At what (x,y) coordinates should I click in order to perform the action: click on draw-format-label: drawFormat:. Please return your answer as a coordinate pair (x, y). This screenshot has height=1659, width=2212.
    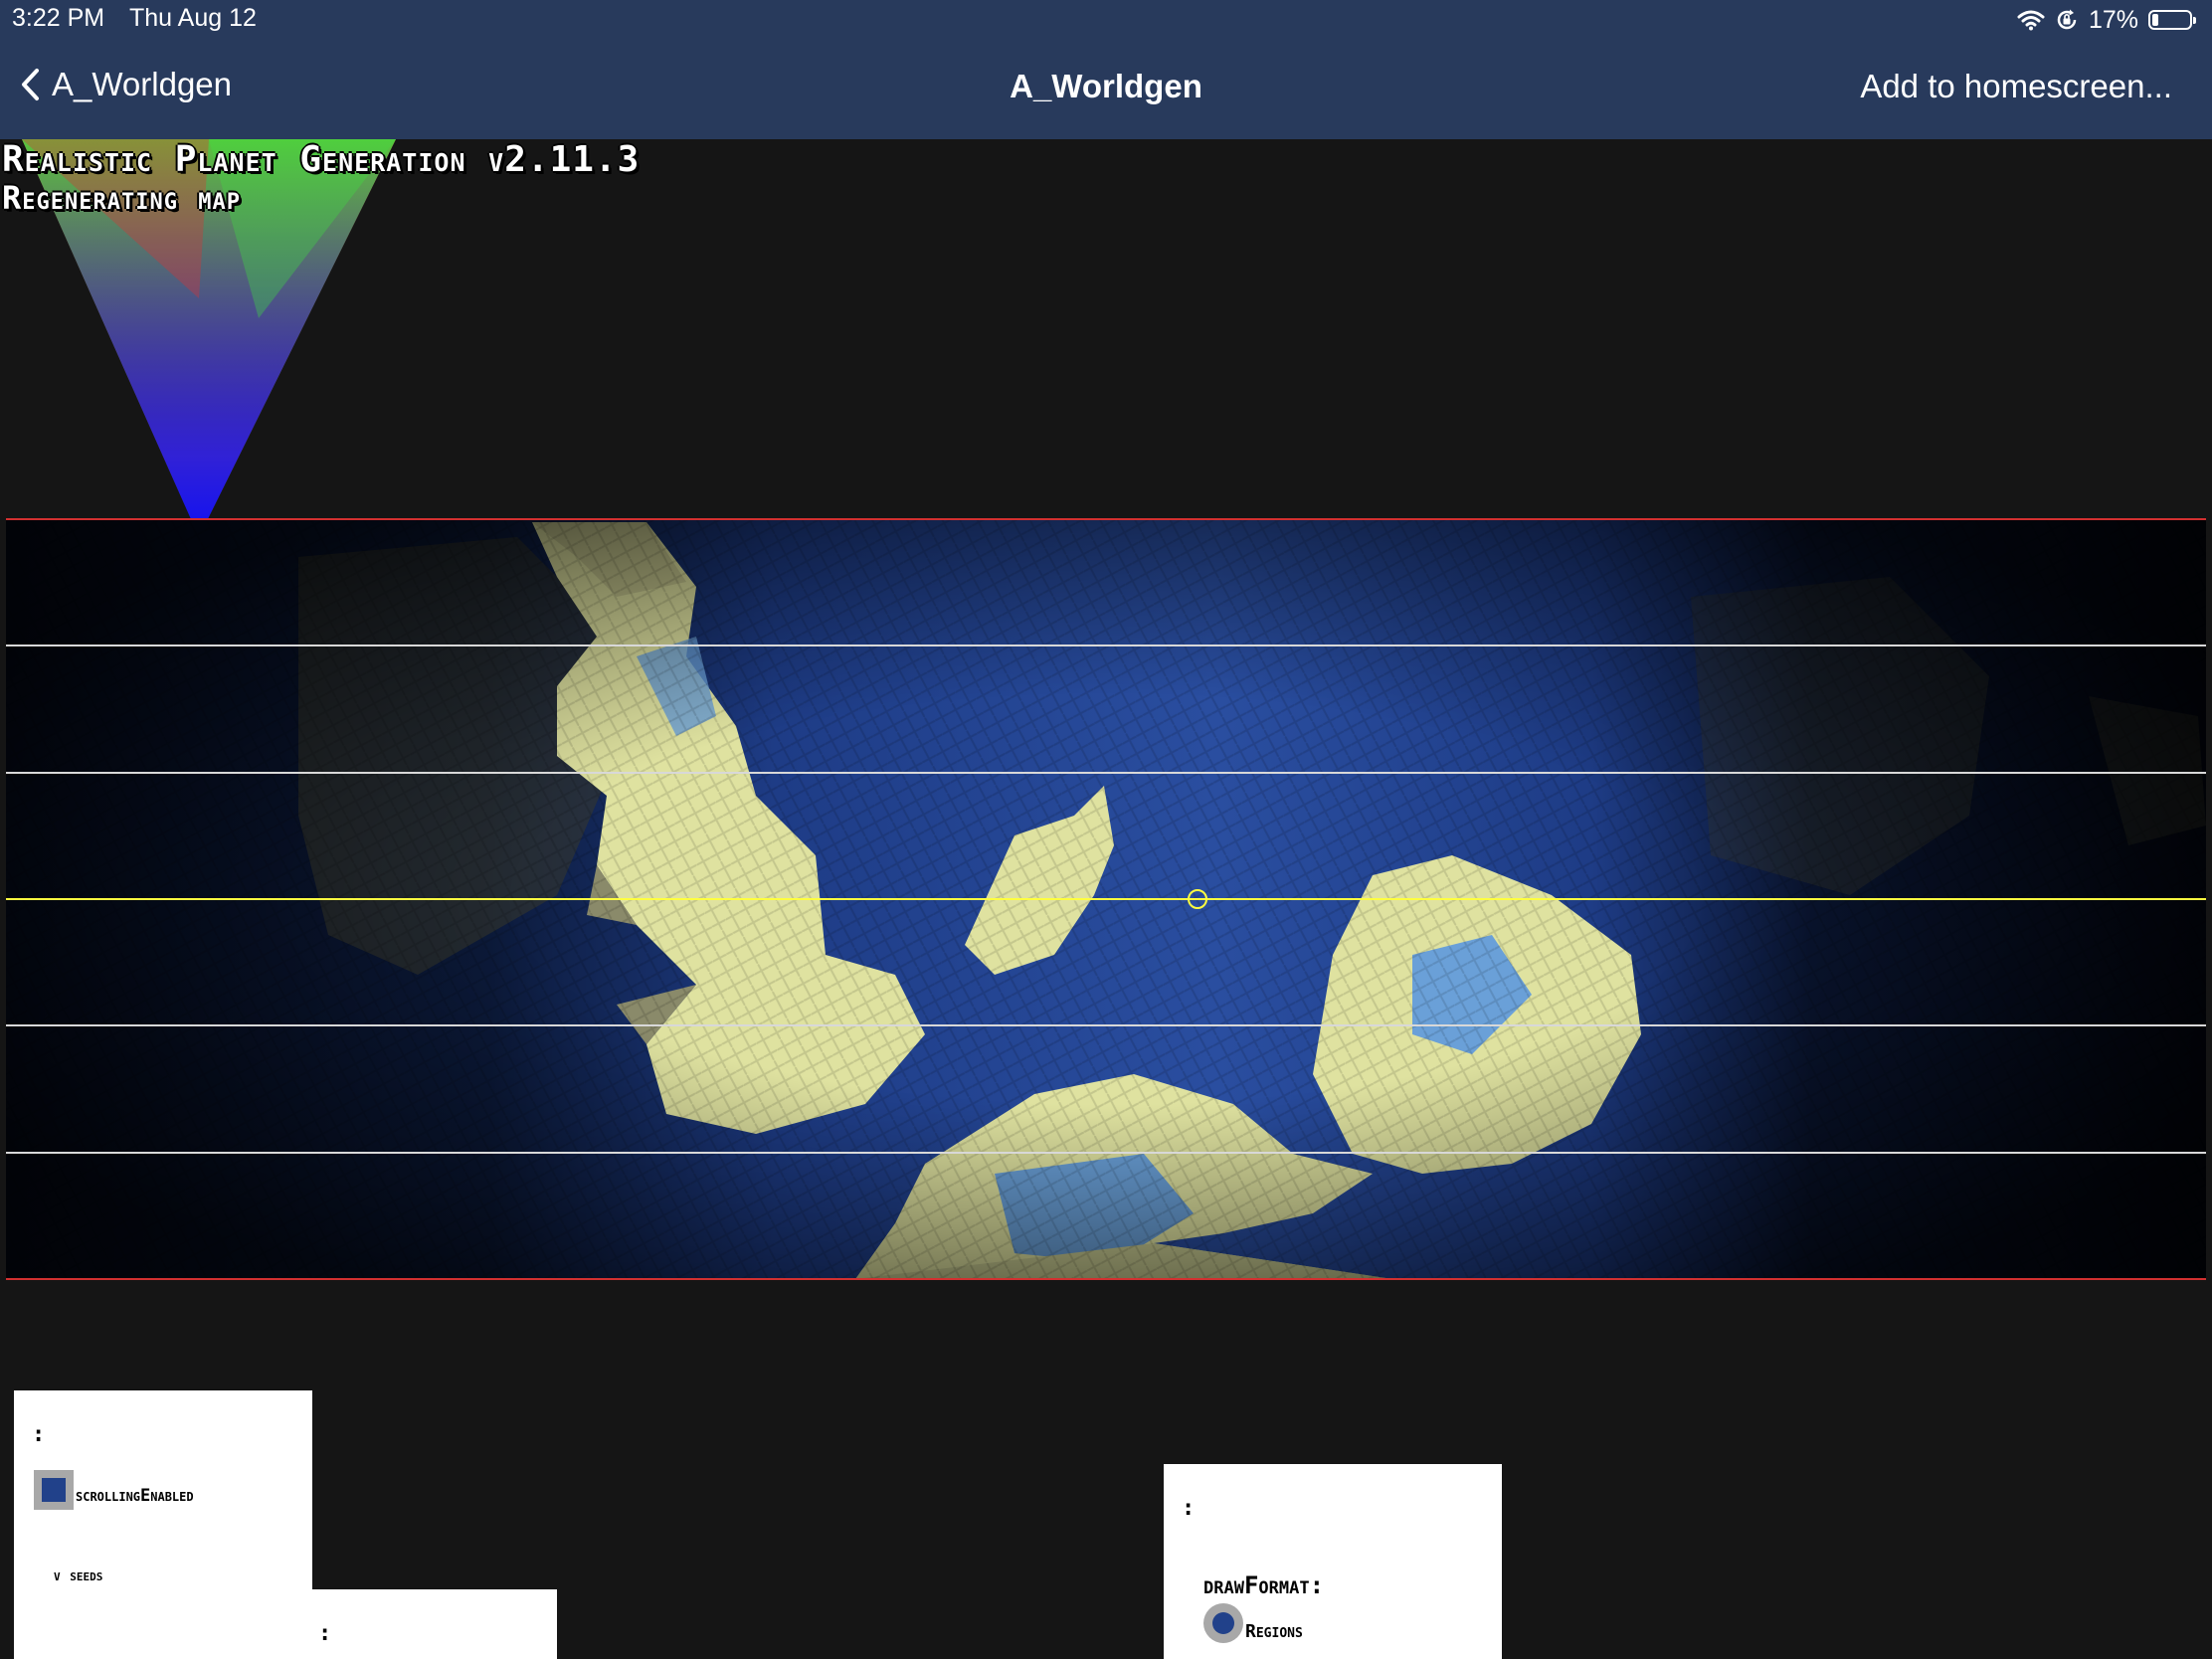
    Looking at the image, I should click on (1264, 1585).